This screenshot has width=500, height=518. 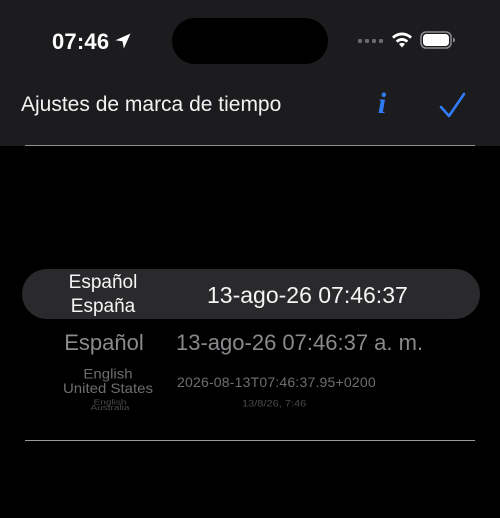 I want to click on region-line: Australia, so click(x=110, y=408).